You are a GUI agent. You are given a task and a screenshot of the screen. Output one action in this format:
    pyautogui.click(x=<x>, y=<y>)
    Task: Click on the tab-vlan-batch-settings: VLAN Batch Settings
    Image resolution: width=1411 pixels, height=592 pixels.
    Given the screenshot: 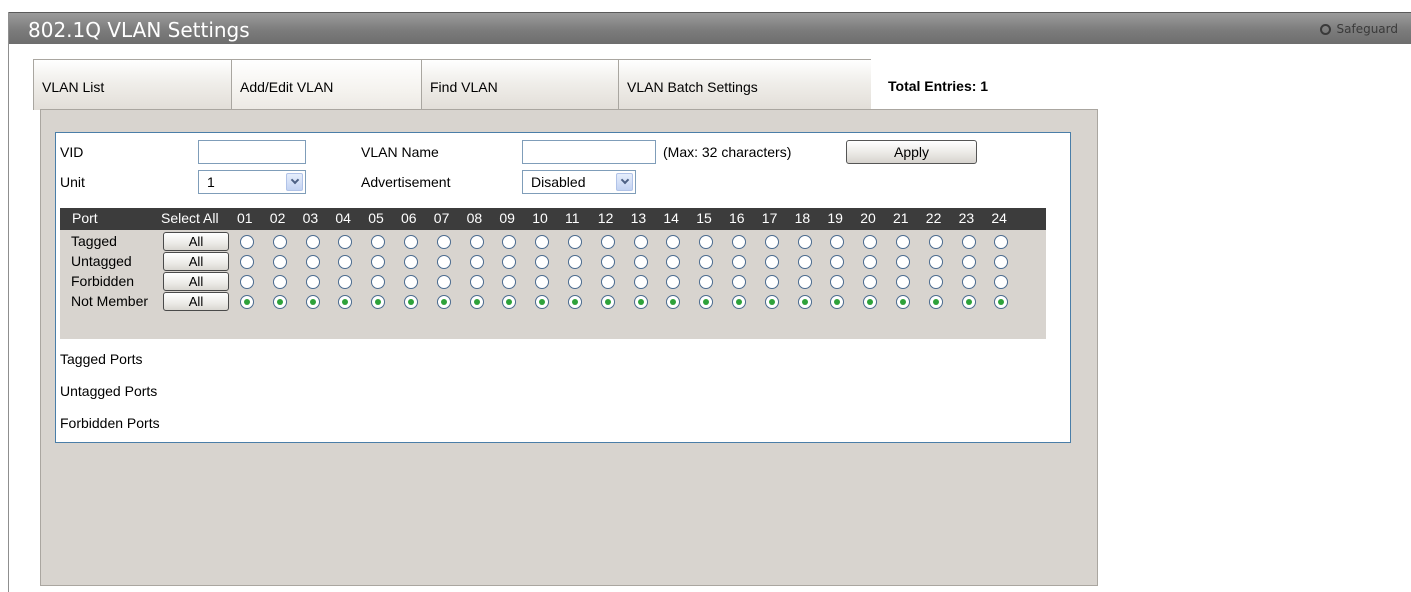 What is the action you would take?
    pyautogui.click(x=745, y=84)
    